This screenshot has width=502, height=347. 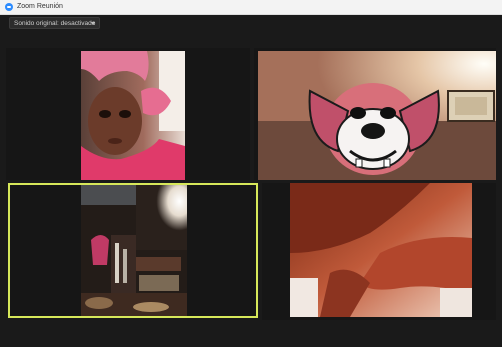 What do you see at coordinates (9, 7) in the screenshot?
I see `zoom-camera-icon` at bounding box center [9, 7].